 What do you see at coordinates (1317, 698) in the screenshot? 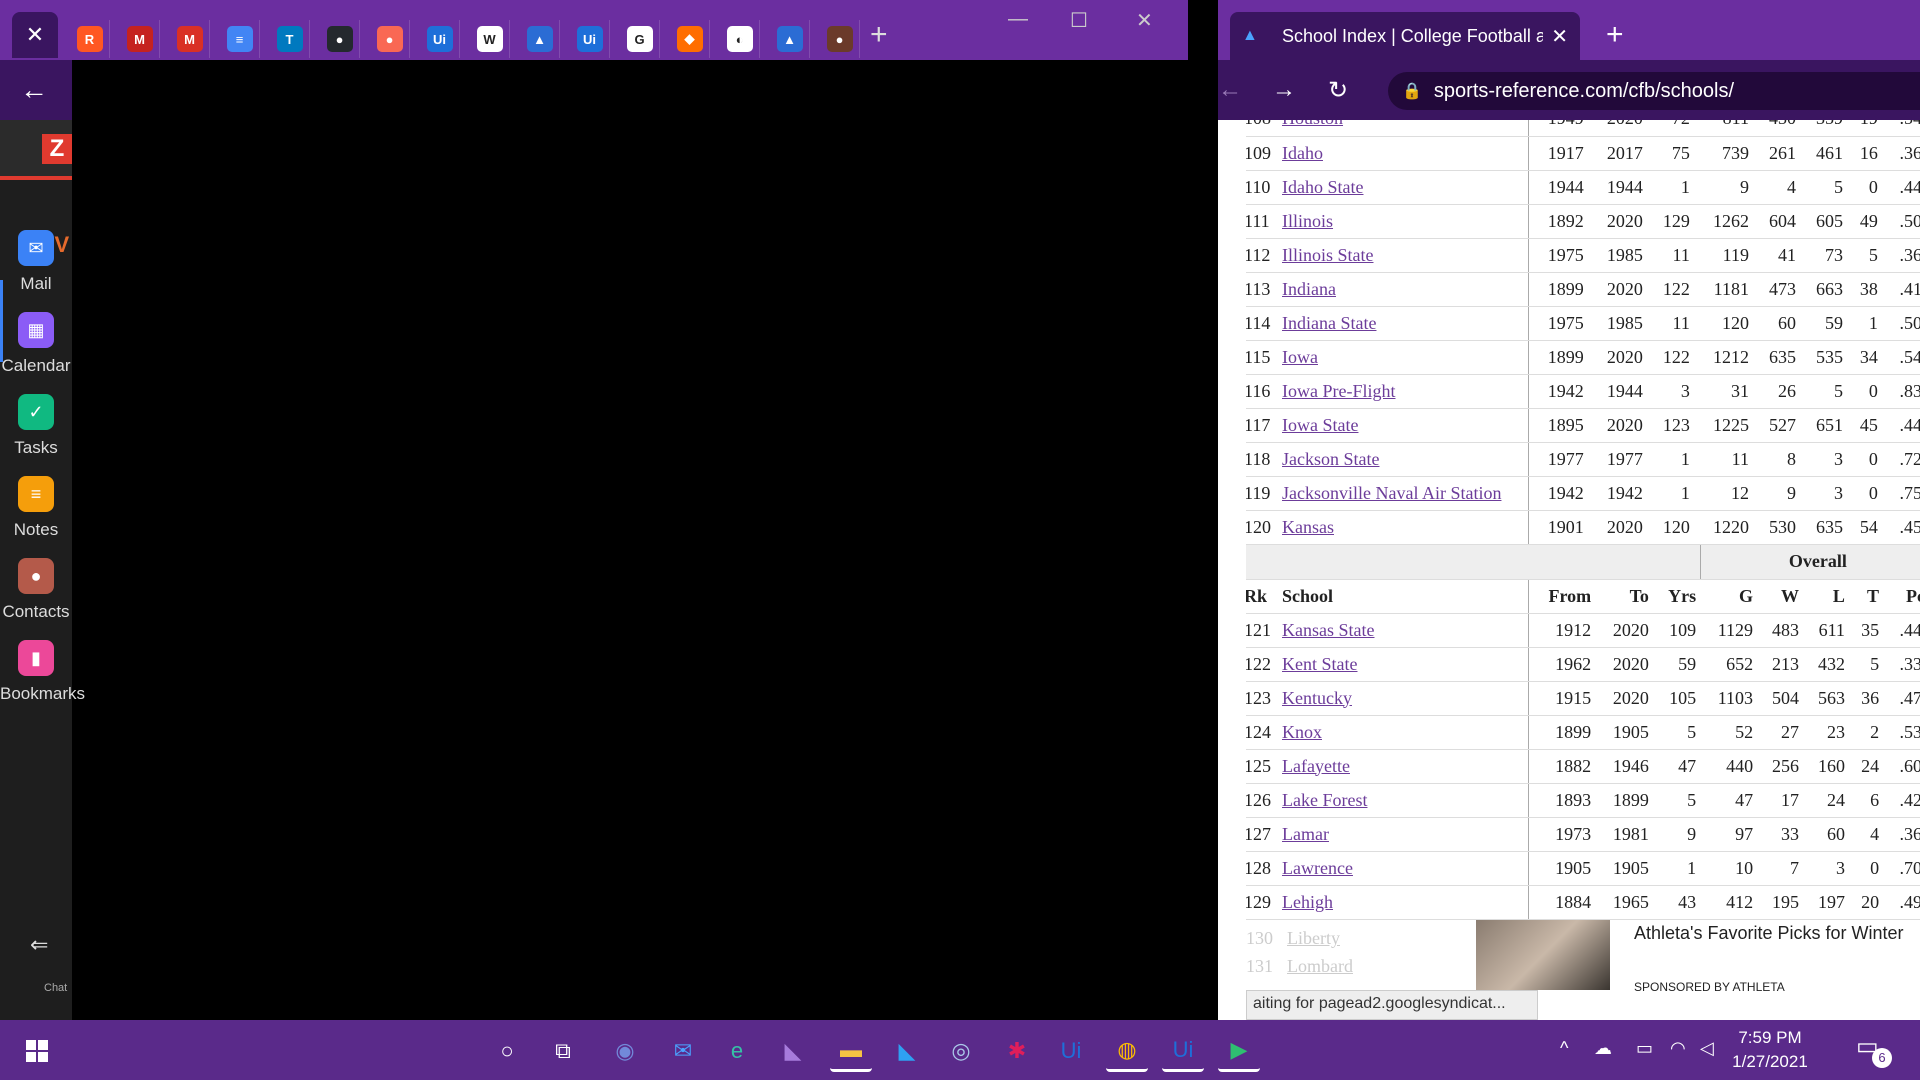
I see `school-link: Kentucky` at bounding box center [1317, 698].